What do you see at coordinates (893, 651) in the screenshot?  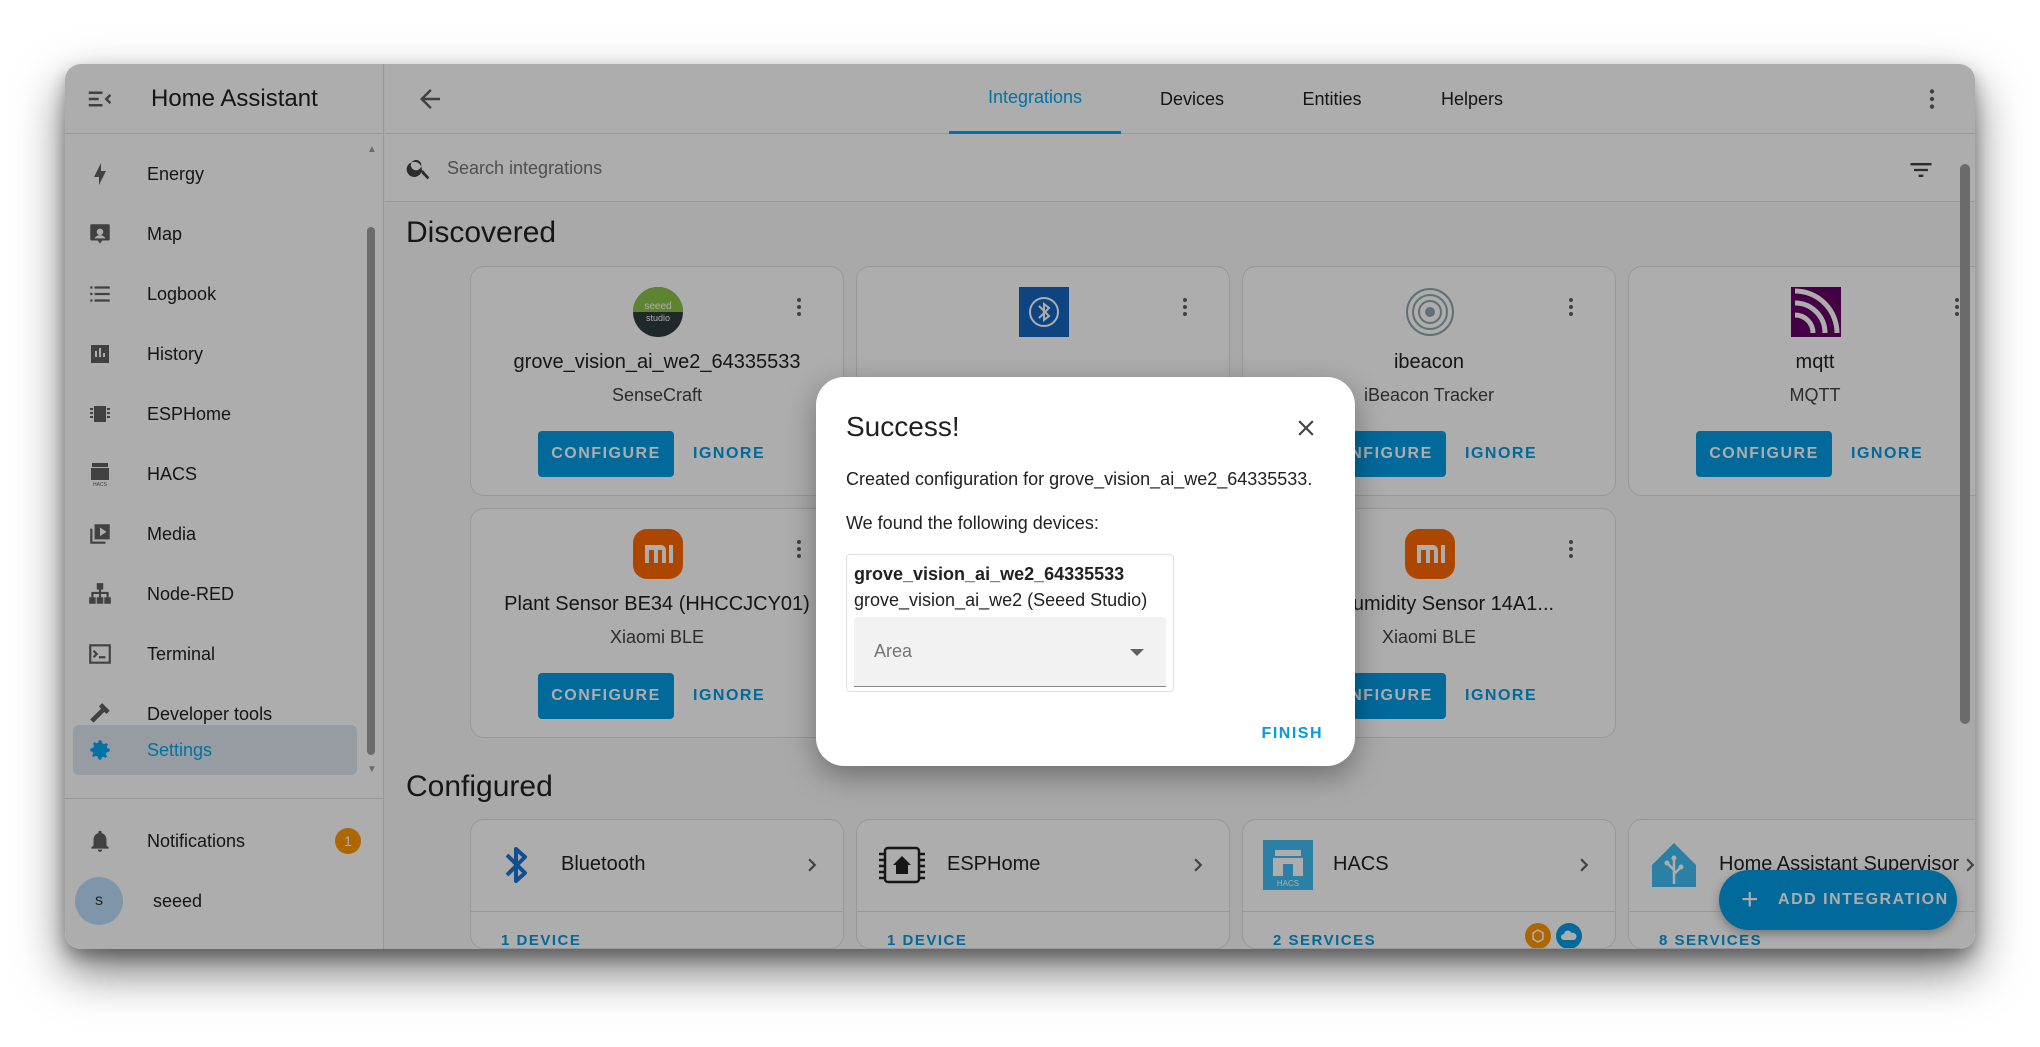 I see `area-select-label: Area` at bounding box center [893, 651].